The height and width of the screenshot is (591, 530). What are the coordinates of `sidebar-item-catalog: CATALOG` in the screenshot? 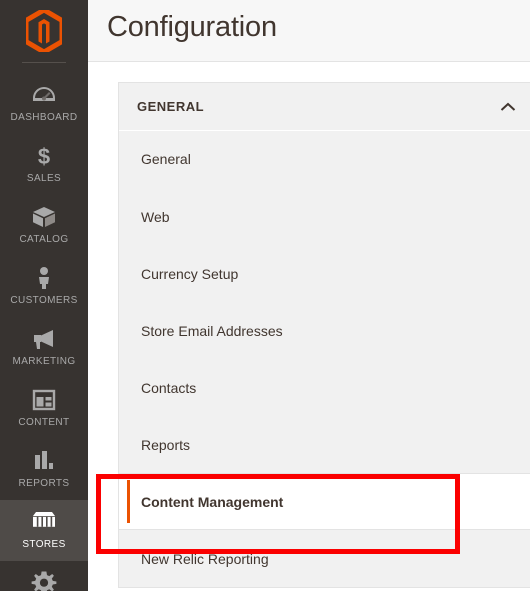 It's located at (44, 225).